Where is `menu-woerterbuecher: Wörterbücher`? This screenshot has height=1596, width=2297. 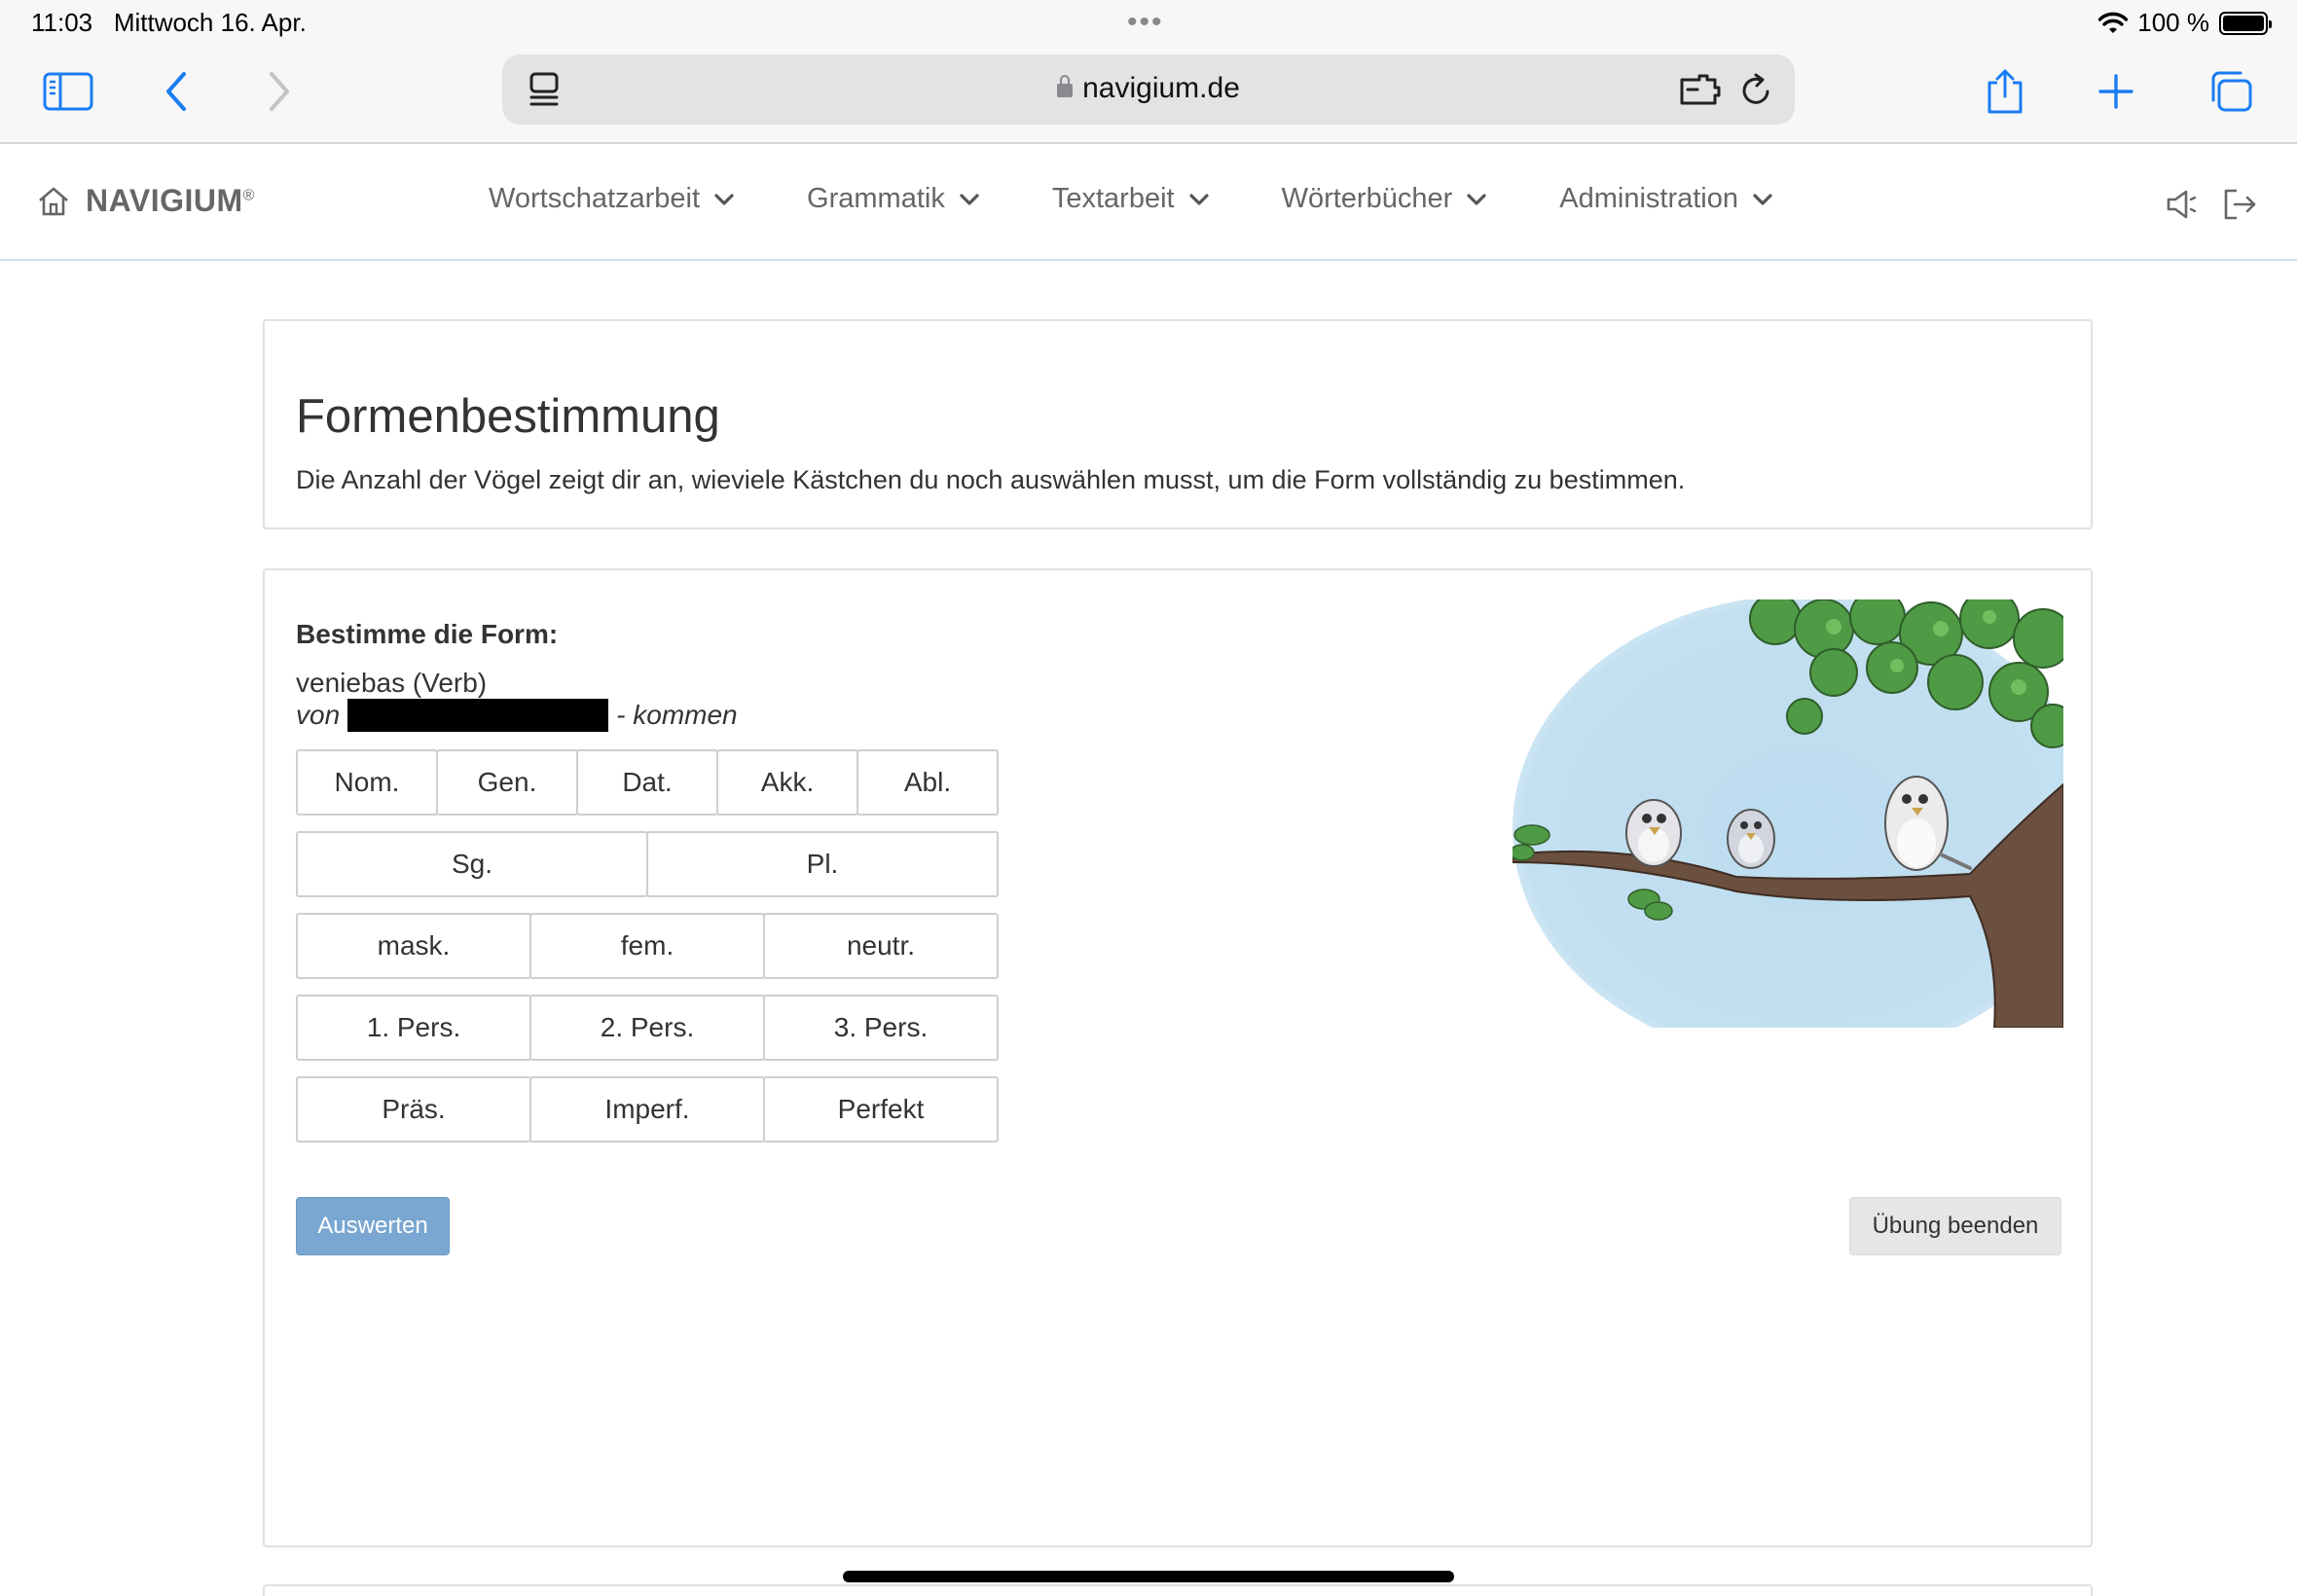 menu-woerterbuecher: Wörterbücher is located at coordinates (1385, 199).